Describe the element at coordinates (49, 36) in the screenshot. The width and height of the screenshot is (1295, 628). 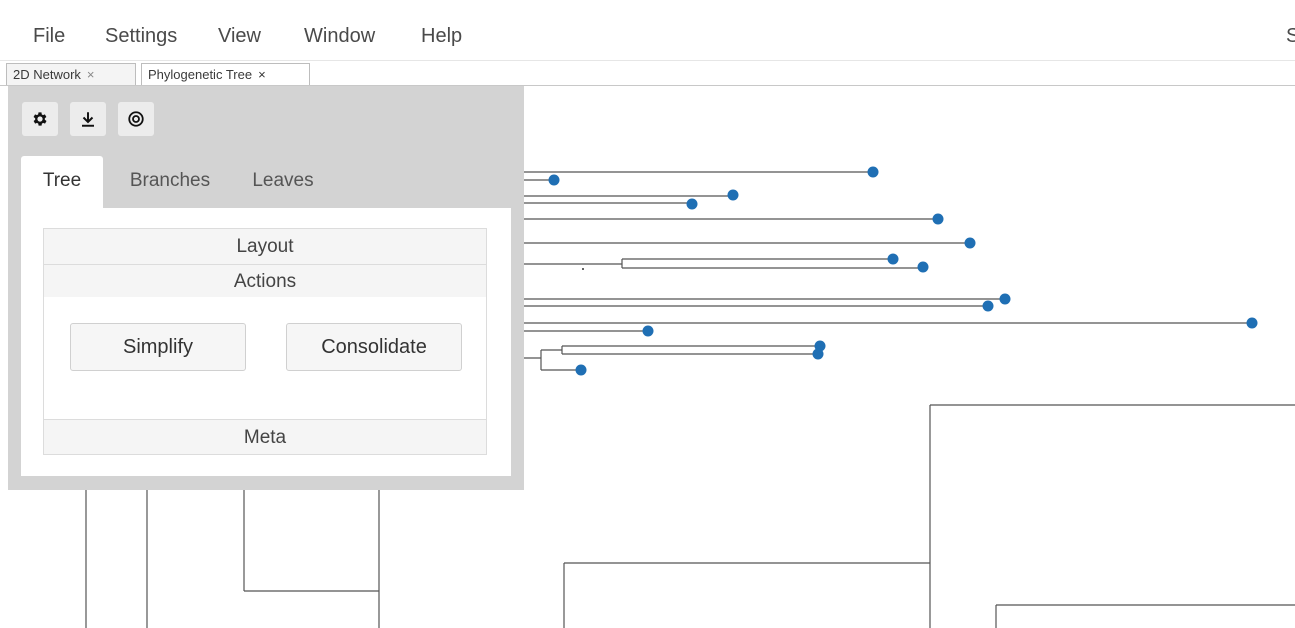
I see `menu-file: File` at that location.